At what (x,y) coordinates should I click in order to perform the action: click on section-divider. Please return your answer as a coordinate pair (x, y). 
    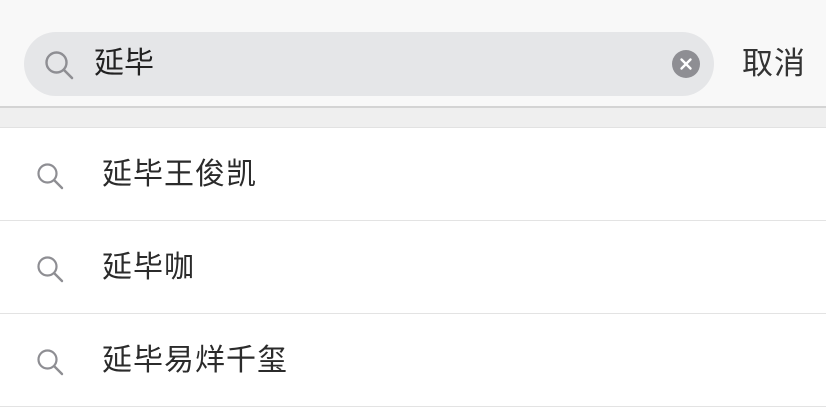
    Looking at the image, I should click on (413, 118).